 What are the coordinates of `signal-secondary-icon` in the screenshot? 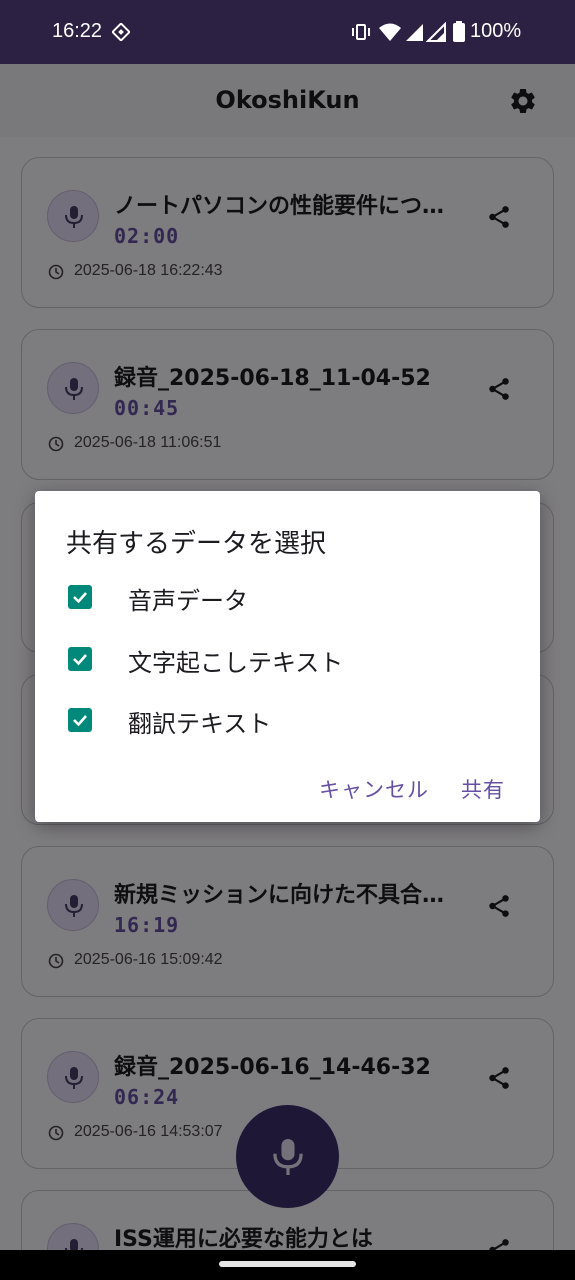 It's located at (436, 32).